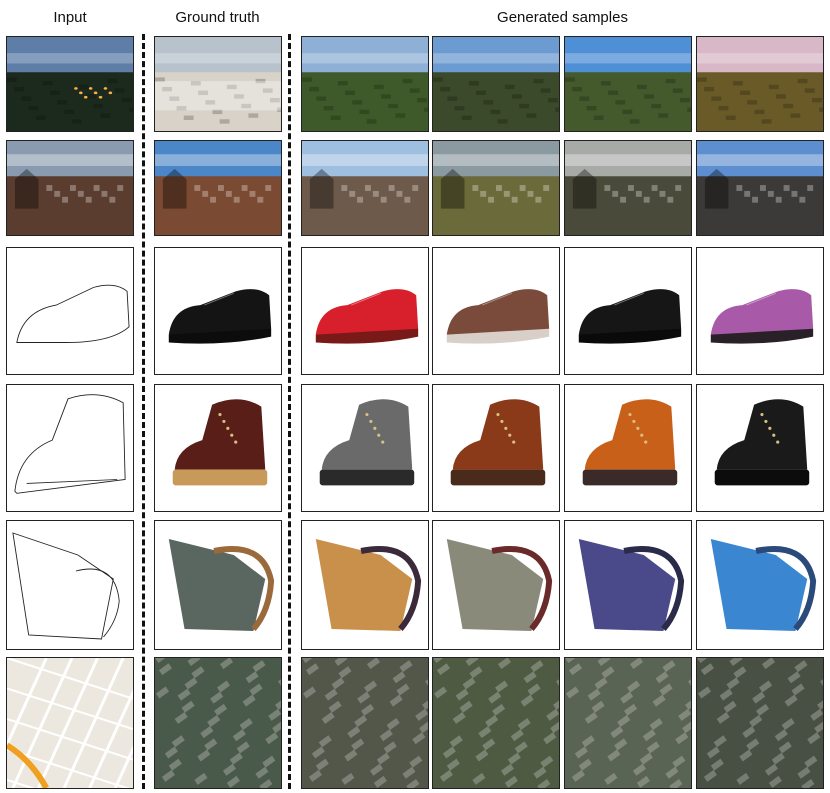  Describe the element at coordinates (562, 17) in the screenshot. I see `header-generated-samples: Generated samples` at that location.